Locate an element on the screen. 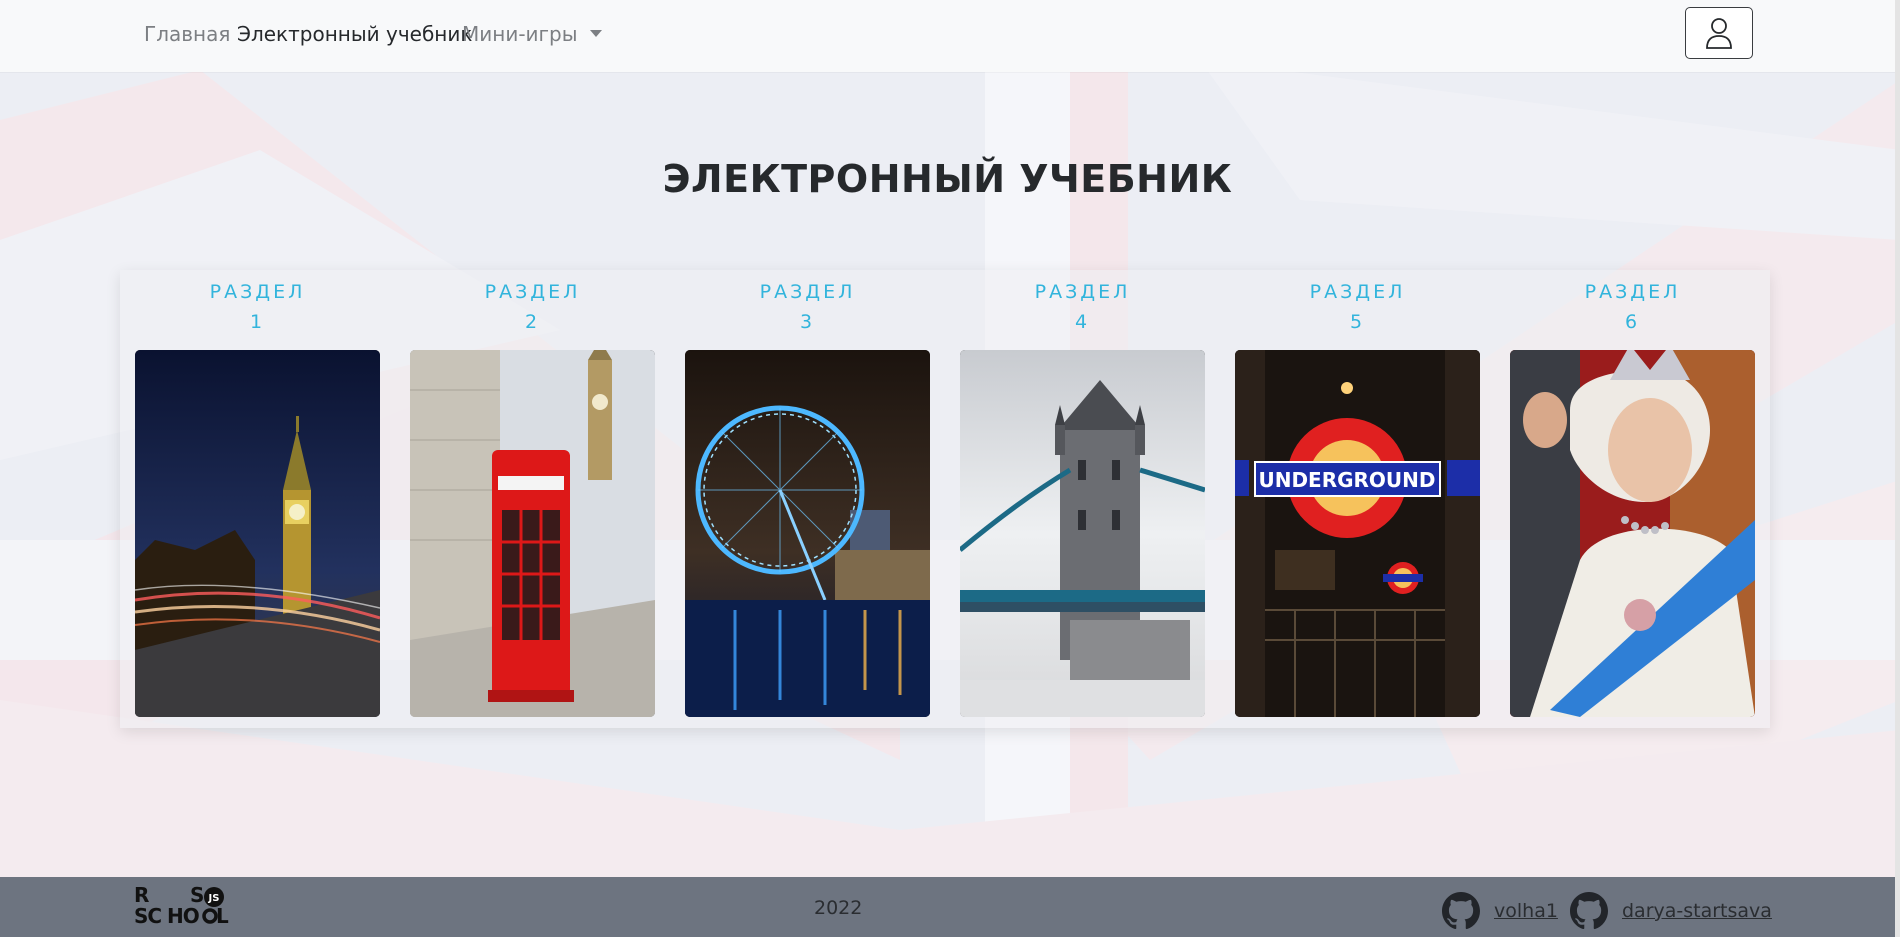 The image size is (1900, 937). user-icon is located at coordinates (1719, 33).